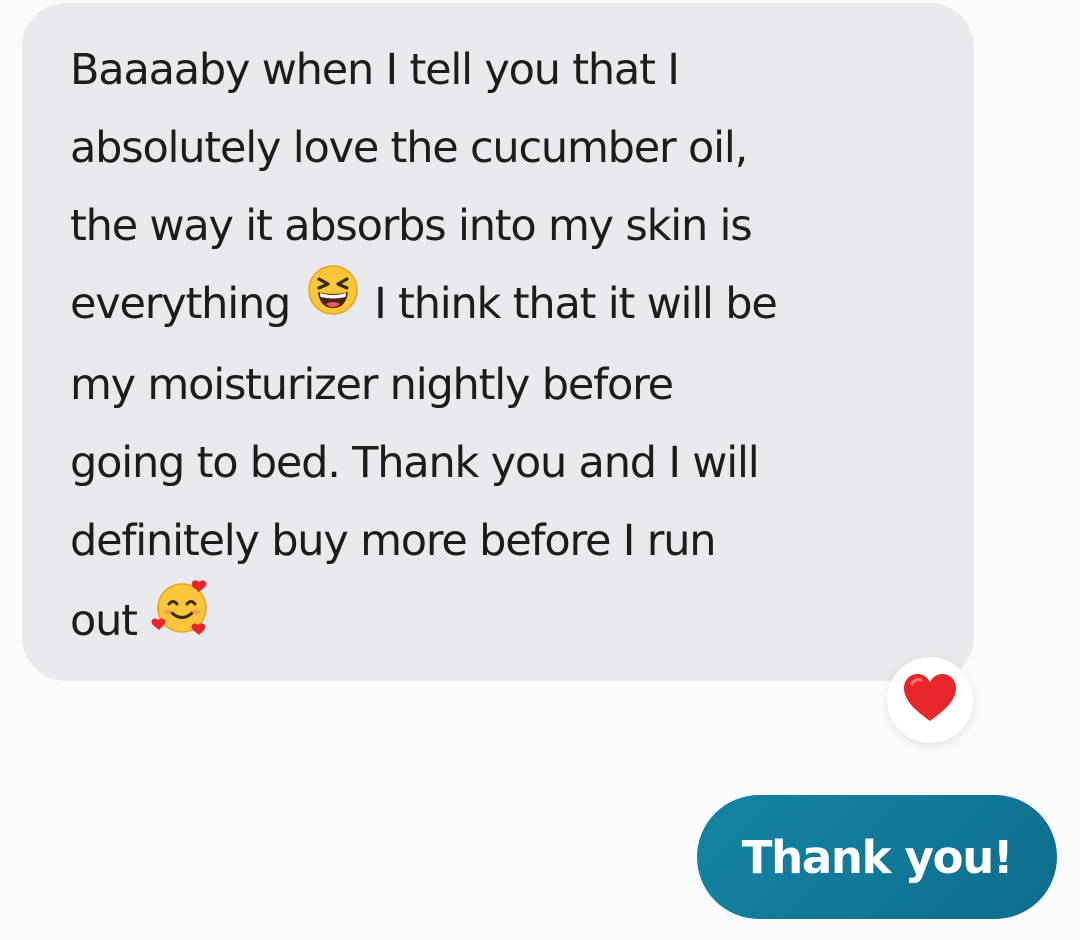  What do you see at coordinates (393, 541) in the screenshot?
I see `message-line: definitely buy more before I run` at bounding box center [393, 541].